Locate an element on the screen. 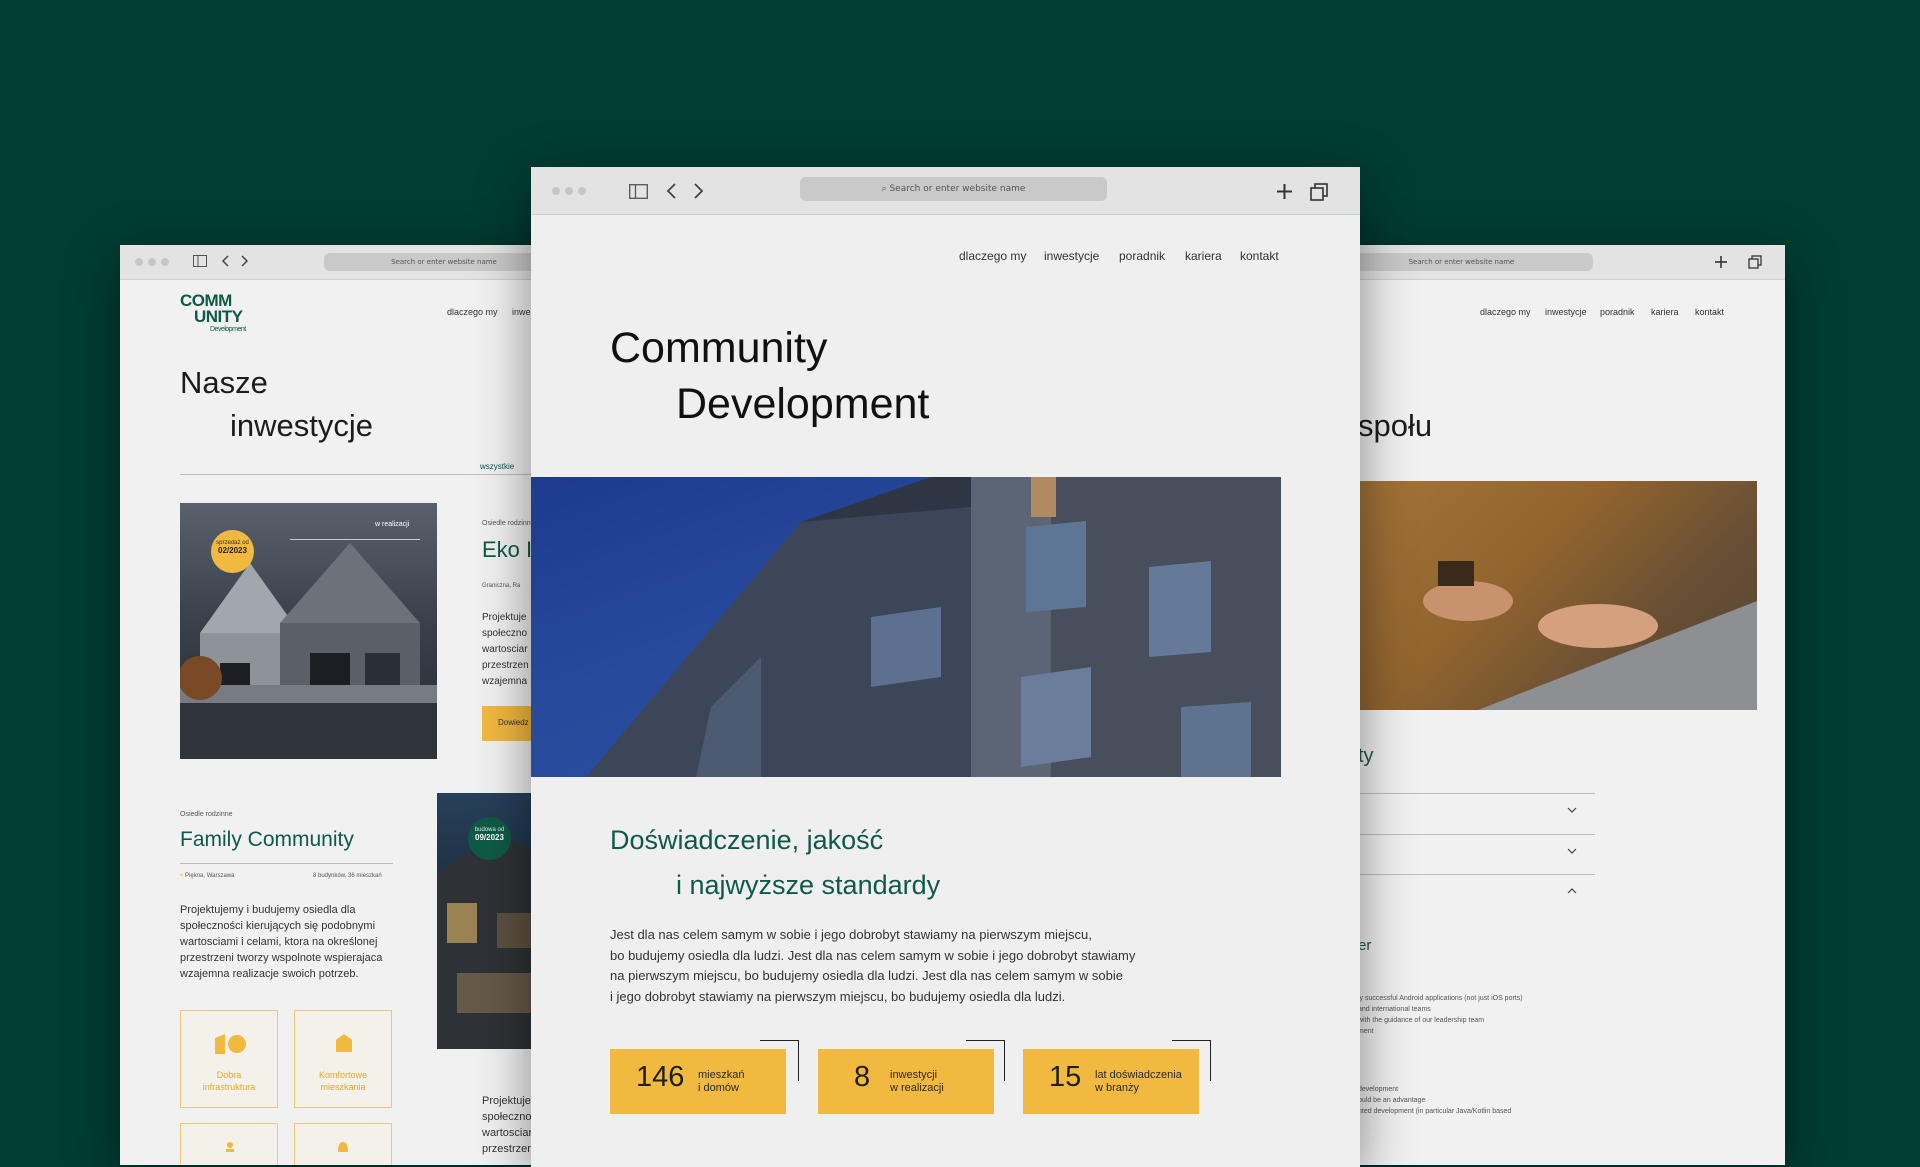 This screenshot has width=1920, height=1167. stat-tile-experience: 15 lat doświadczenia w branży is located at coordinates (1111, 1081).